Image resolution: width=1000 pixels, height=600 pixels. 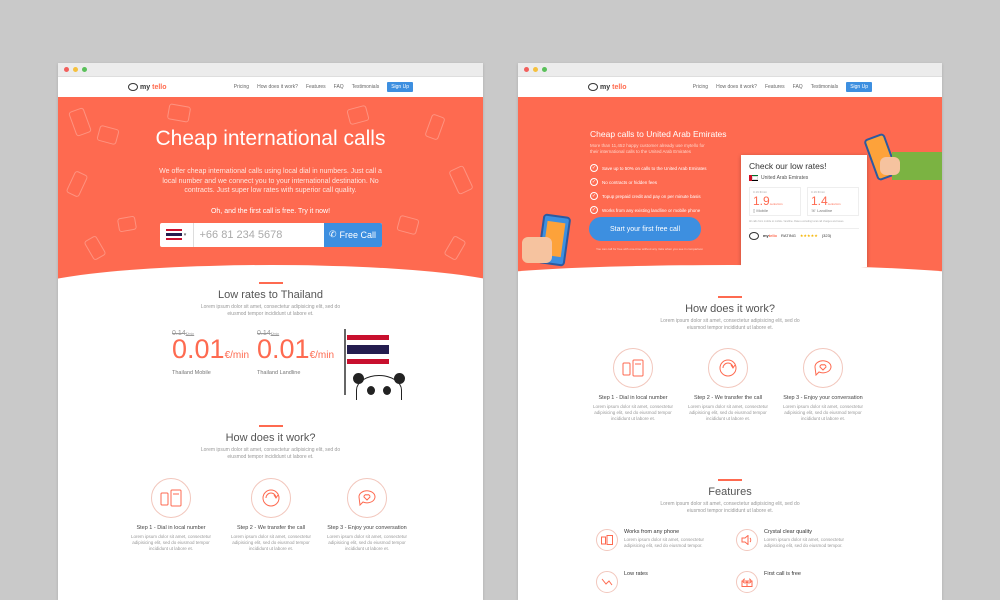 What do you see at coordinates (296, 349) in the screenshot?
I see `rate-value: 0.01€/min` at bounding box center [296, 349].